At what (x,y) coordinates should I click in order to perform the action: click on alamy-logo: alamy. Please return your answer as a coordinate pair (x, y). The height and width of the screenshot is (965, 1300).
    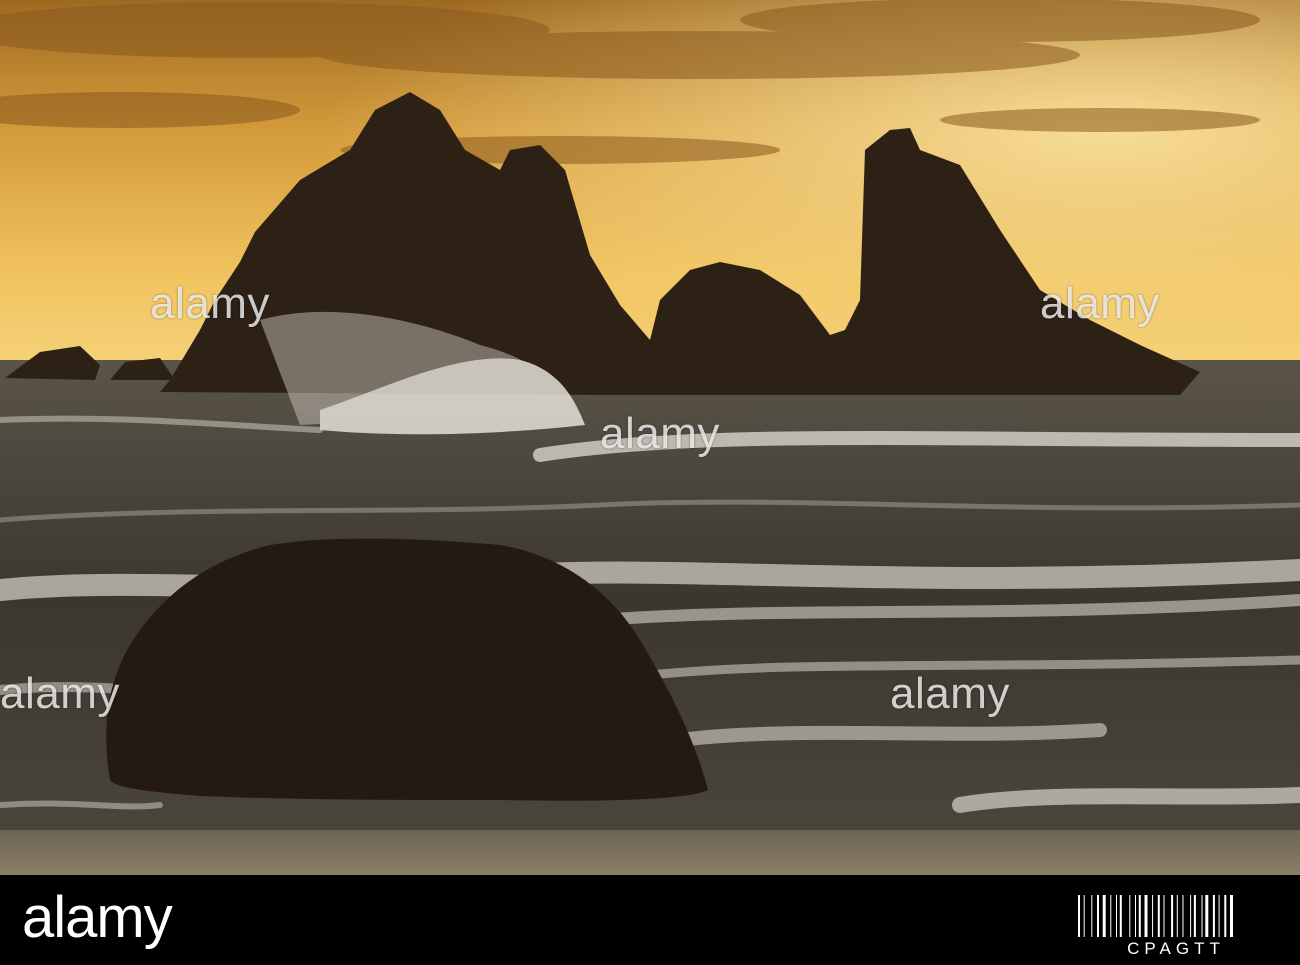
    Looking at the image, I should click on (97, 917).